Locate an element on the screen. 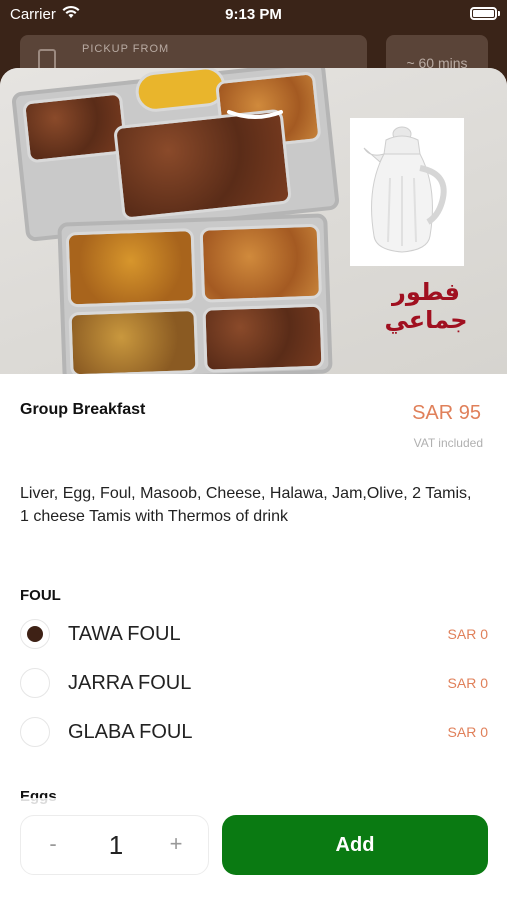 This screenshot has width=507, height=900. clock: 9:13 PM is located at coordinates (253, 14).